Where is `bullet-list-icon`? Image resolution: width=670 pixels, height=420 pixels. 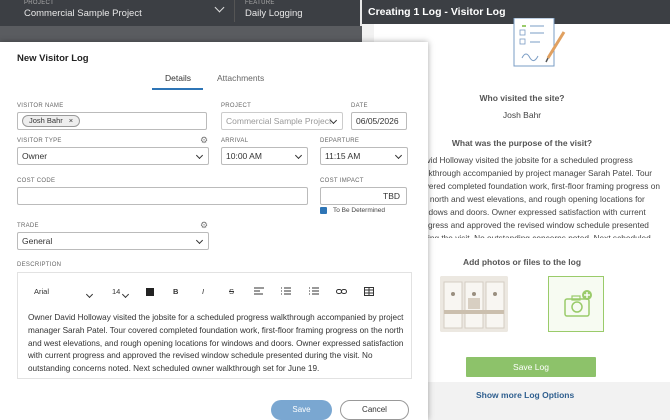 bullet-list-icon is located at coordinates (286, 292).